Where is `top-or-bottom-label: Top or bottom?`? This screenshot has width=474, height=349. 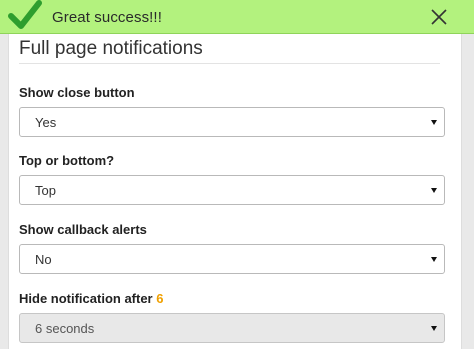 top-or-bottom-label: Top or bottom? is located at coordinates (67, 160).